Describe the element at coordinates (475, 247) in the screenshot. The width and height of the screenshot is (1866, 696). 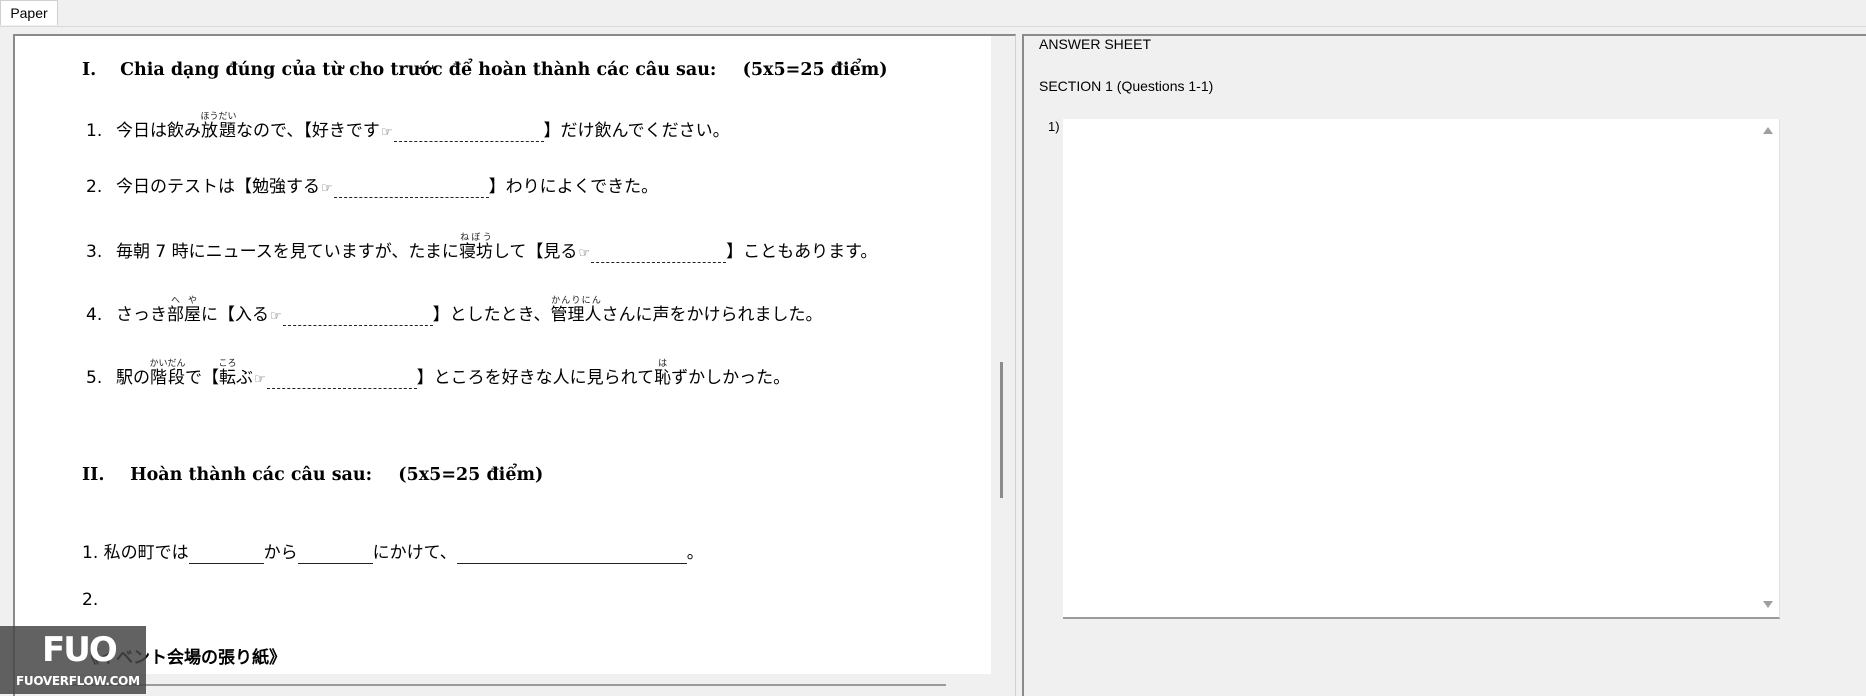
I see `furigana: 寝坊ねぼう` at that location.